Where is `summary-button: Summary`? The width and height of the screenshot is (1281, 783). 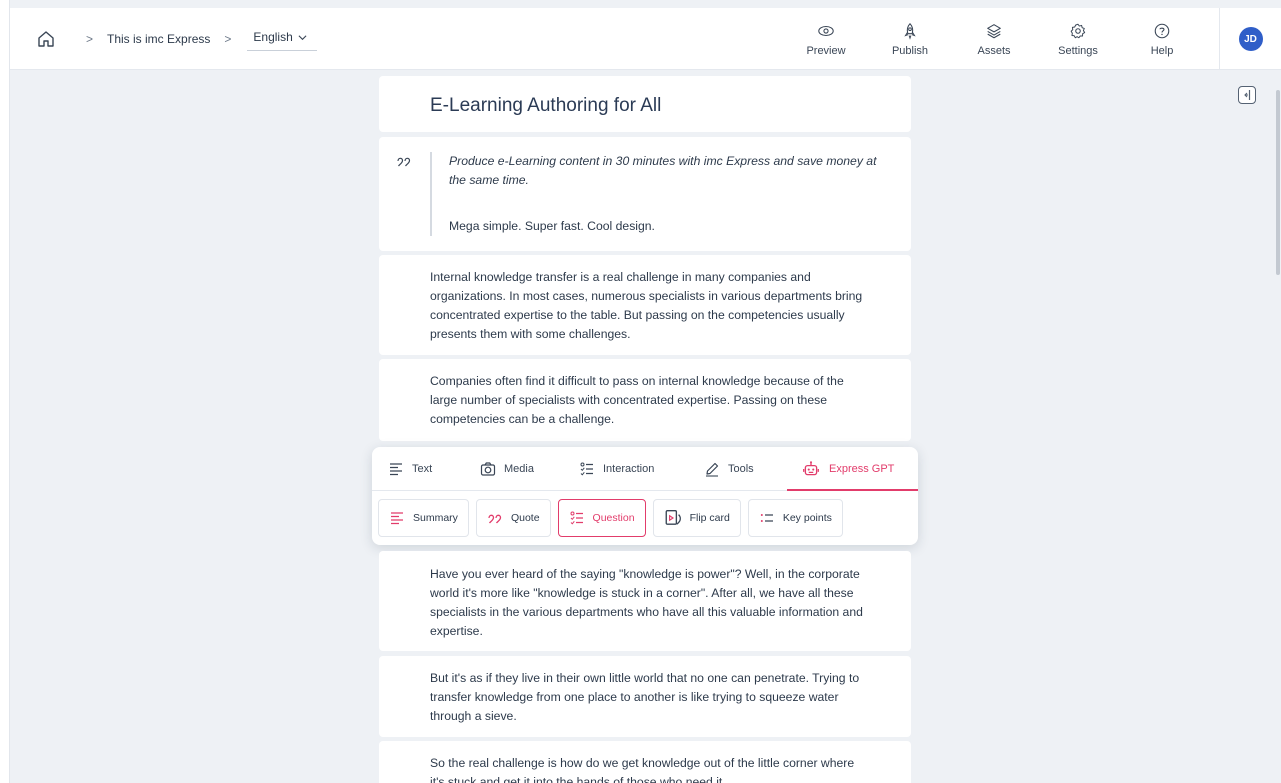
summary-button: Summary is located at coordinates (423, 518).